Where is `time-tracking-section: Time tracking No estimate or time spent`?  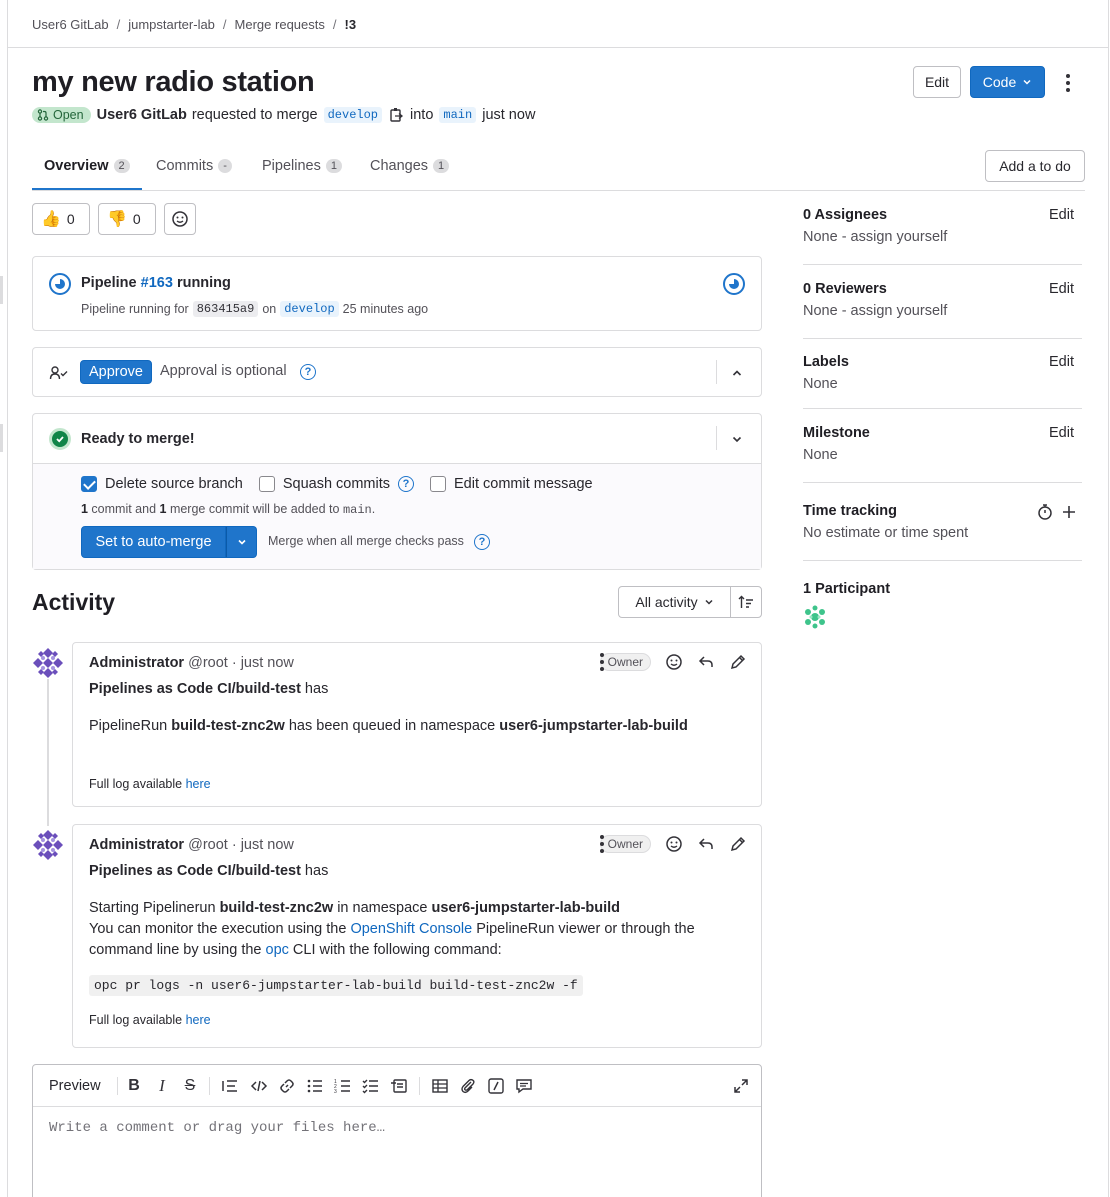
time-tracking-section: Time tracking No estimate or time spent is located at coordinates (942, 532).